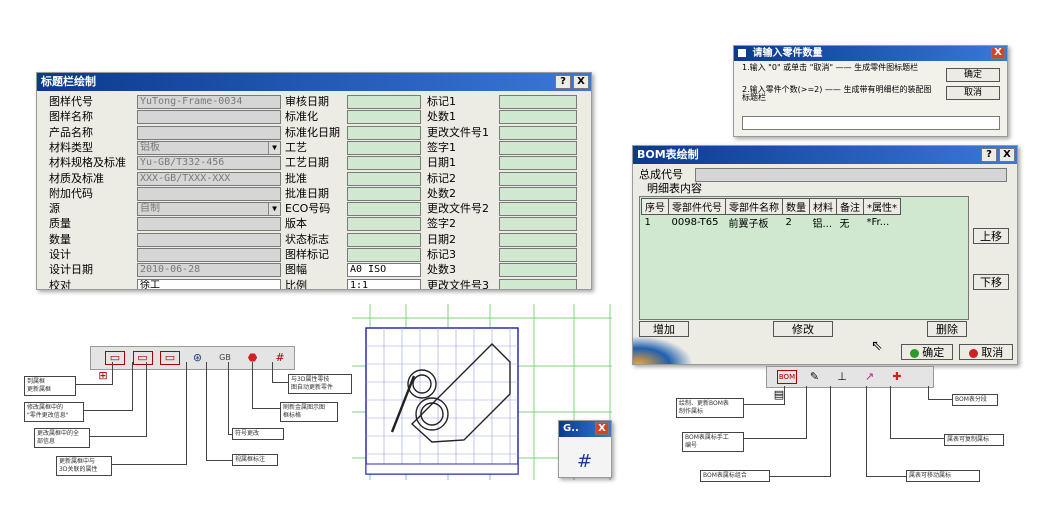 This screenshot has width=1060, height=507. What do you see at coordinates (661, 174) in the screenshot?
I see `total-code-label: 总成代号` at bounding box center [661, 174].